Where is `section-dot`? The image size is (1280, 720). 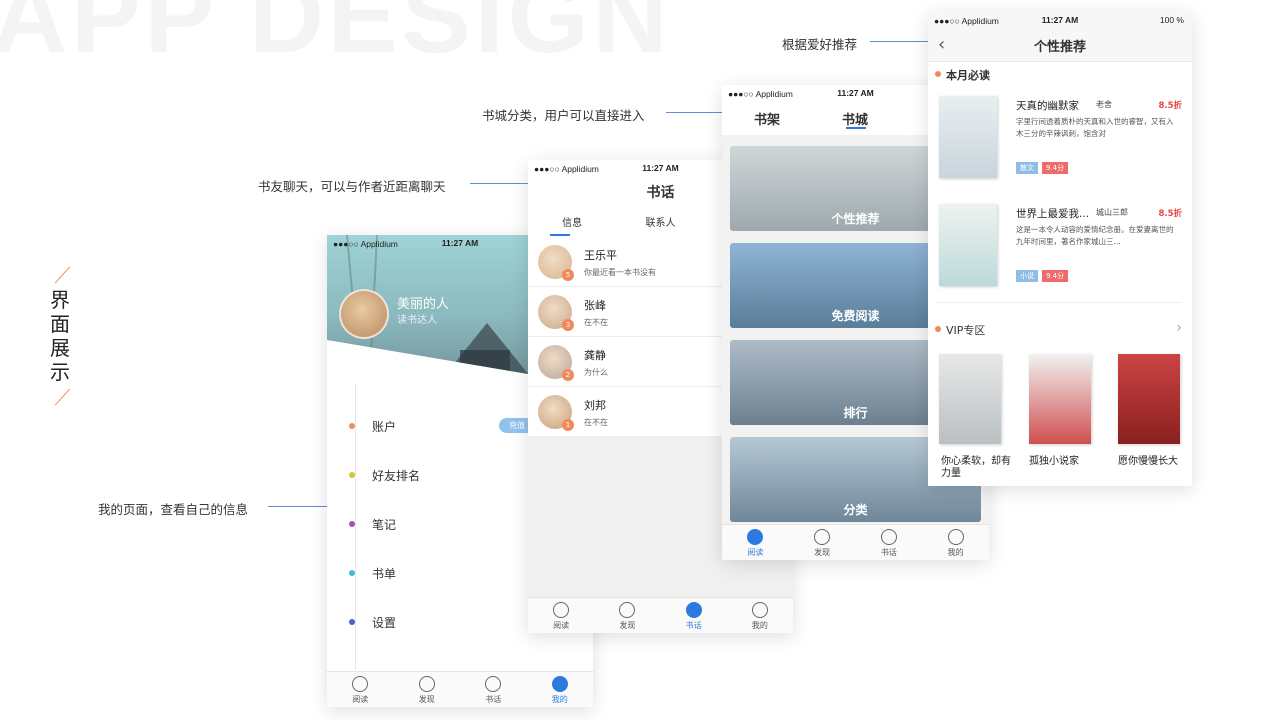 section-dot is located at coordinates (938, 329).